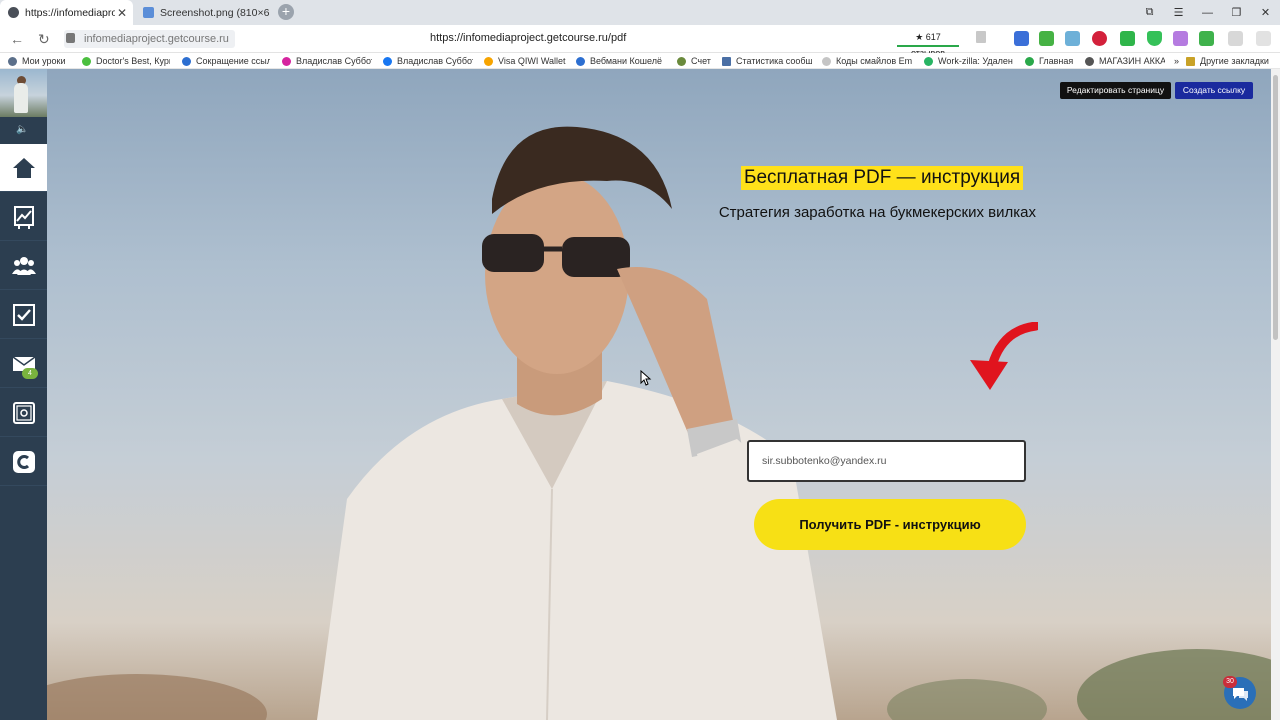 The image size is (1280, 720). What do you see at coordinates (1072, 38) in the screenshot?
I see `extension-translate-icon` at bounding box center [1072, 38].